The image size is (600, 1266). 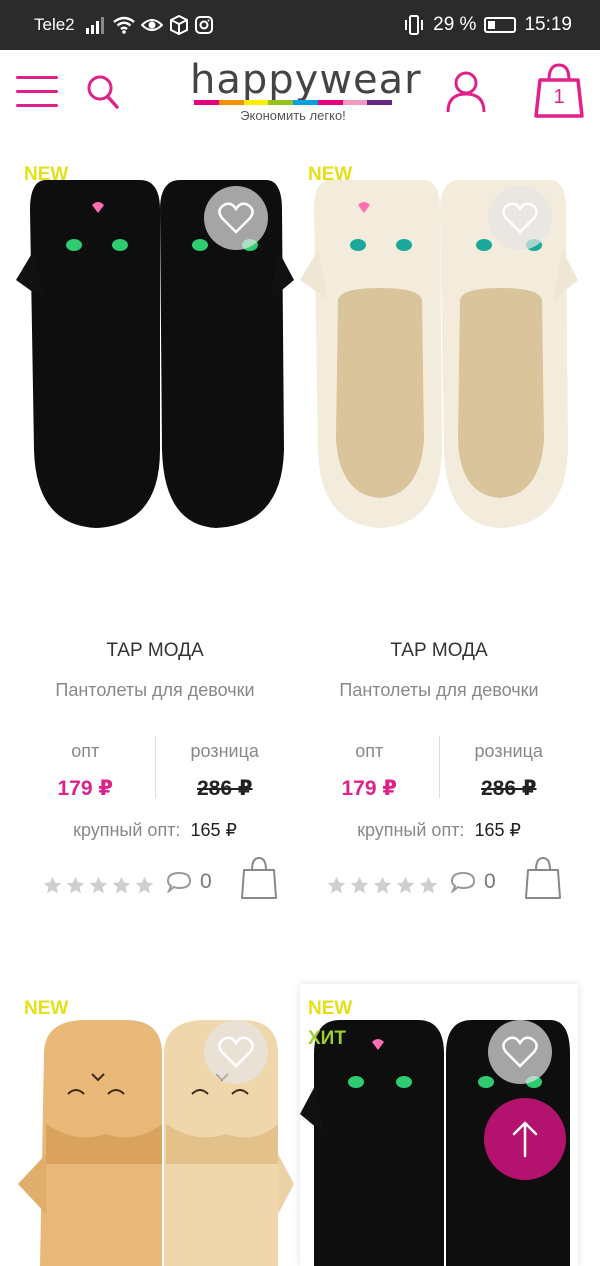 I want to click on search-button, so click(x=103, y=92).